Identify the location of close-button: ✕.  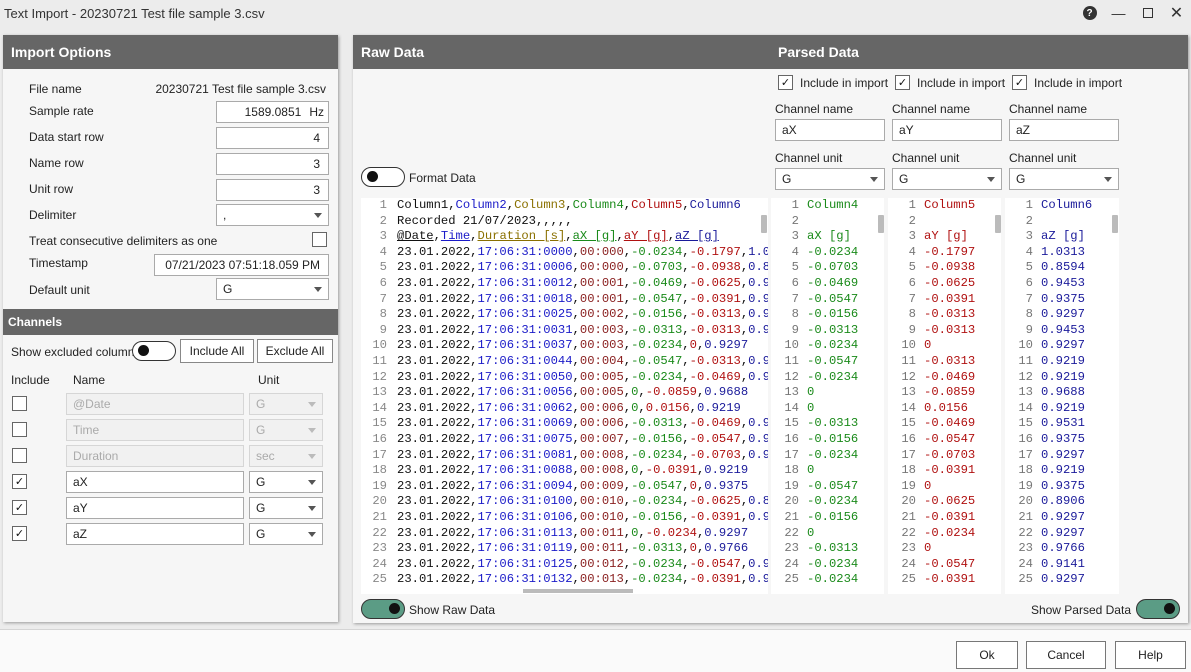
(1176, 13).